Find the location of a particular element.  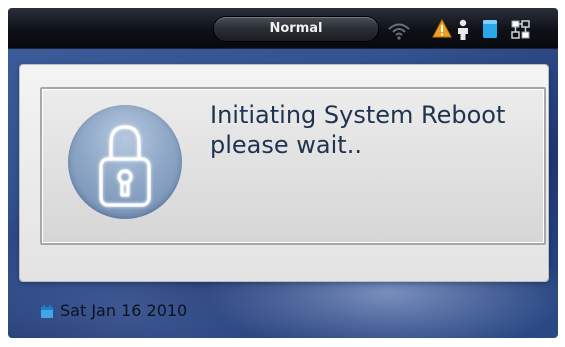

date-label: Sat Jan 16 2010 is located at coordinates (124, 310).